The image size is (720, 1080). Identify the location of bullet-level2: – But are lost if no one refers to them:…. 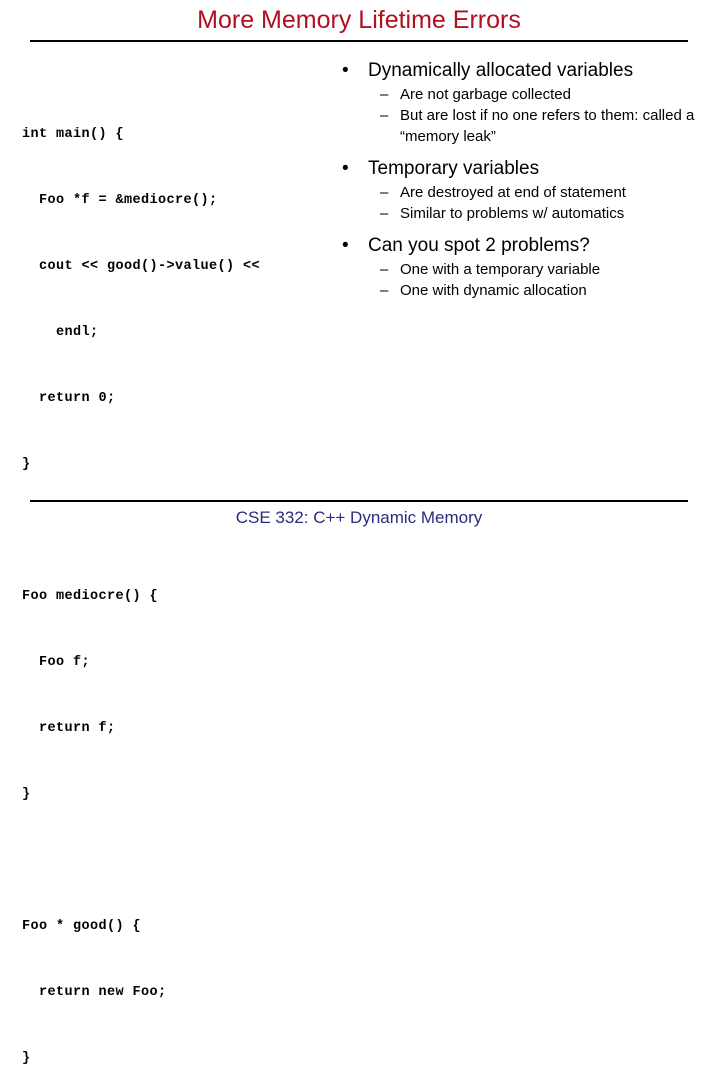
(528, 126).